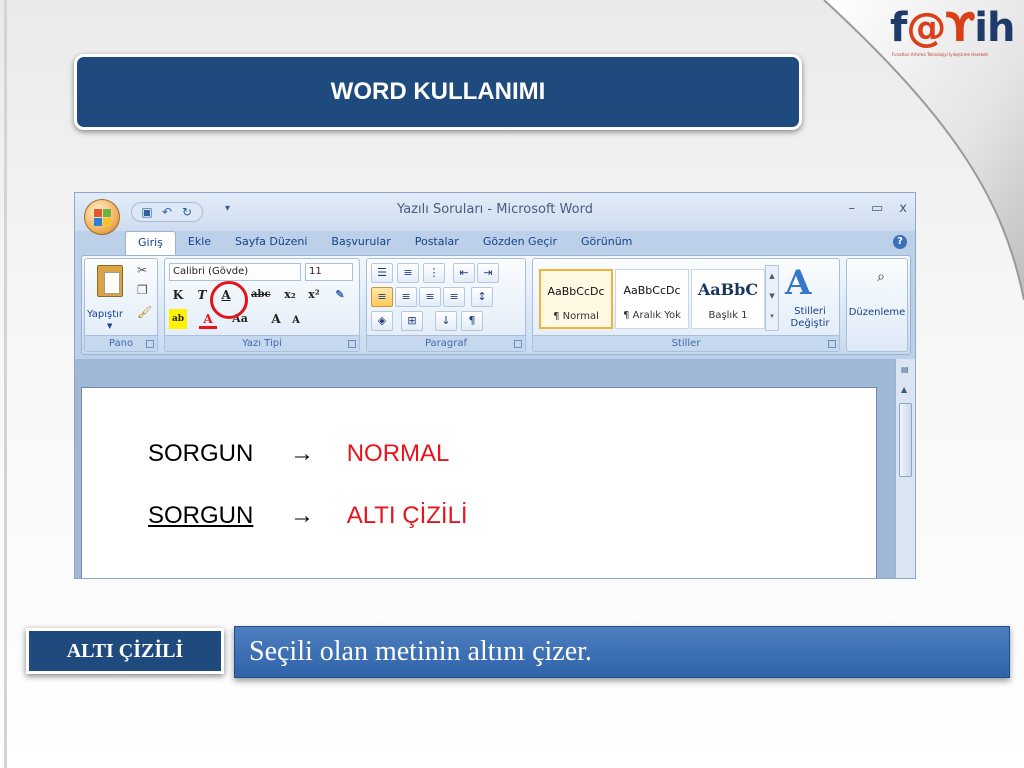 This screenshot has height=768, width=1024. What do you see at coordinates (900, 242) in the screenshot?
I see `help-icon: ?` at bounding box center [900, 242].